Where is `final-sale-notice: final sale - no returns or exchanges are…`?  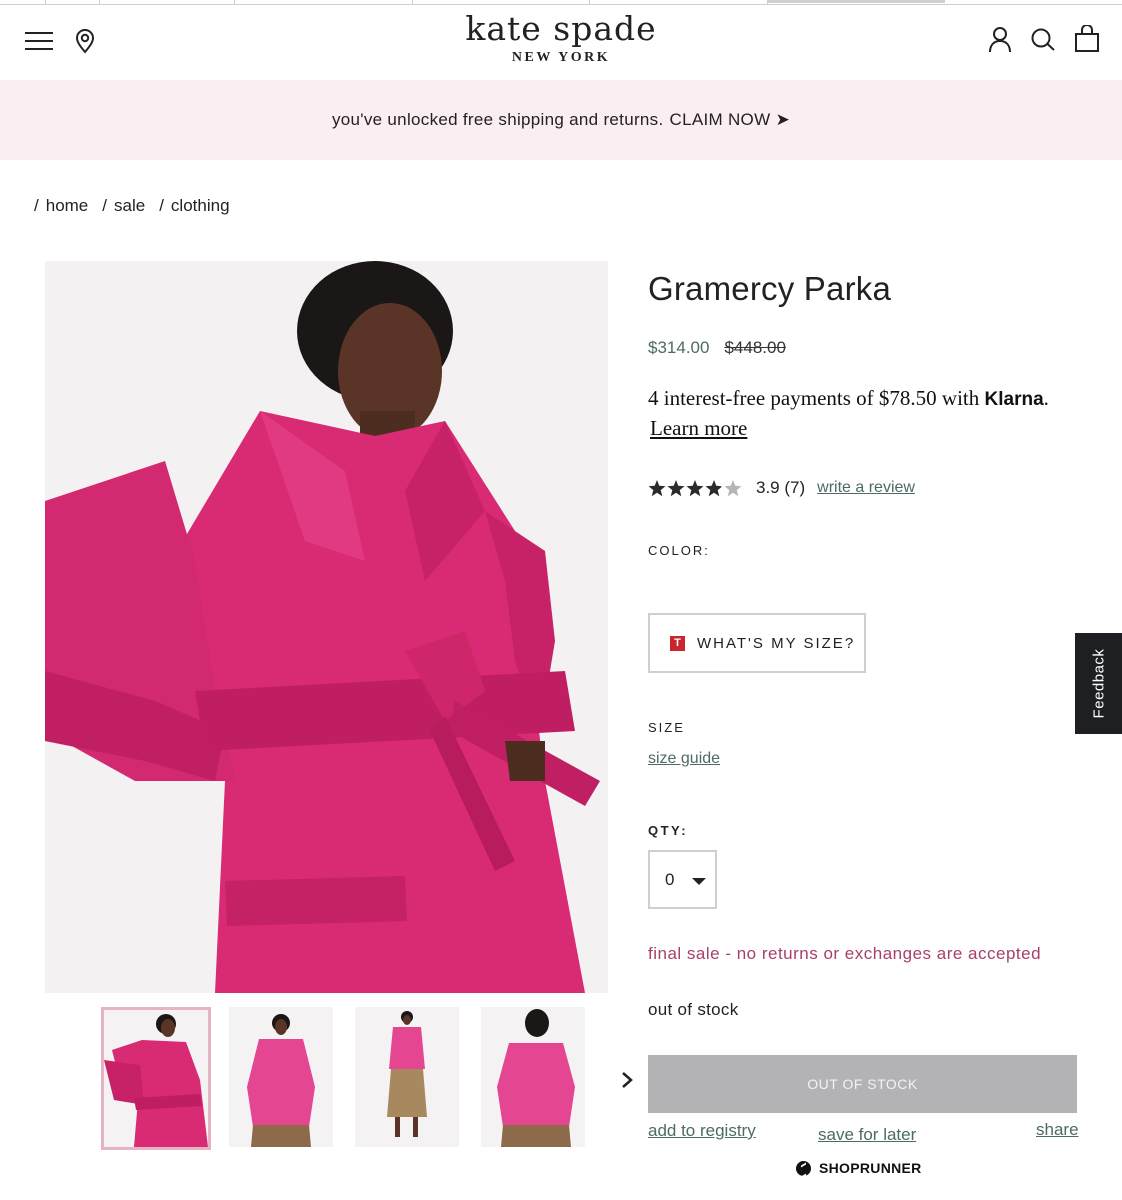
final-sale-notice: final sale - no returns or exchanges are… is located at coordinates (845, 953).